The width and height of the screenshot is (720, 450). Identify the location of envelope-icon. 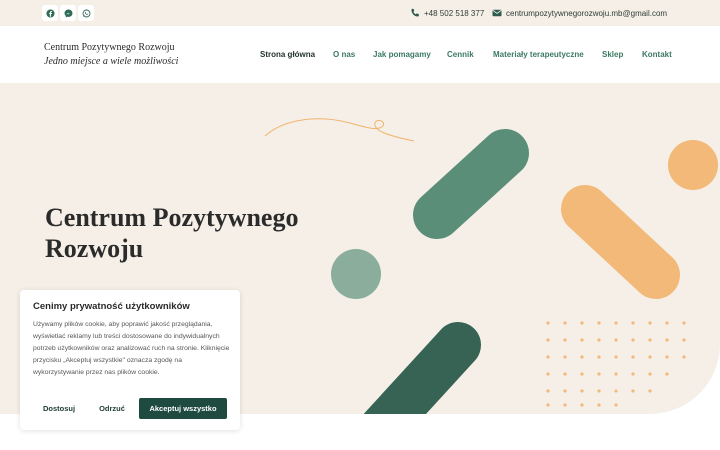
(497, 13).